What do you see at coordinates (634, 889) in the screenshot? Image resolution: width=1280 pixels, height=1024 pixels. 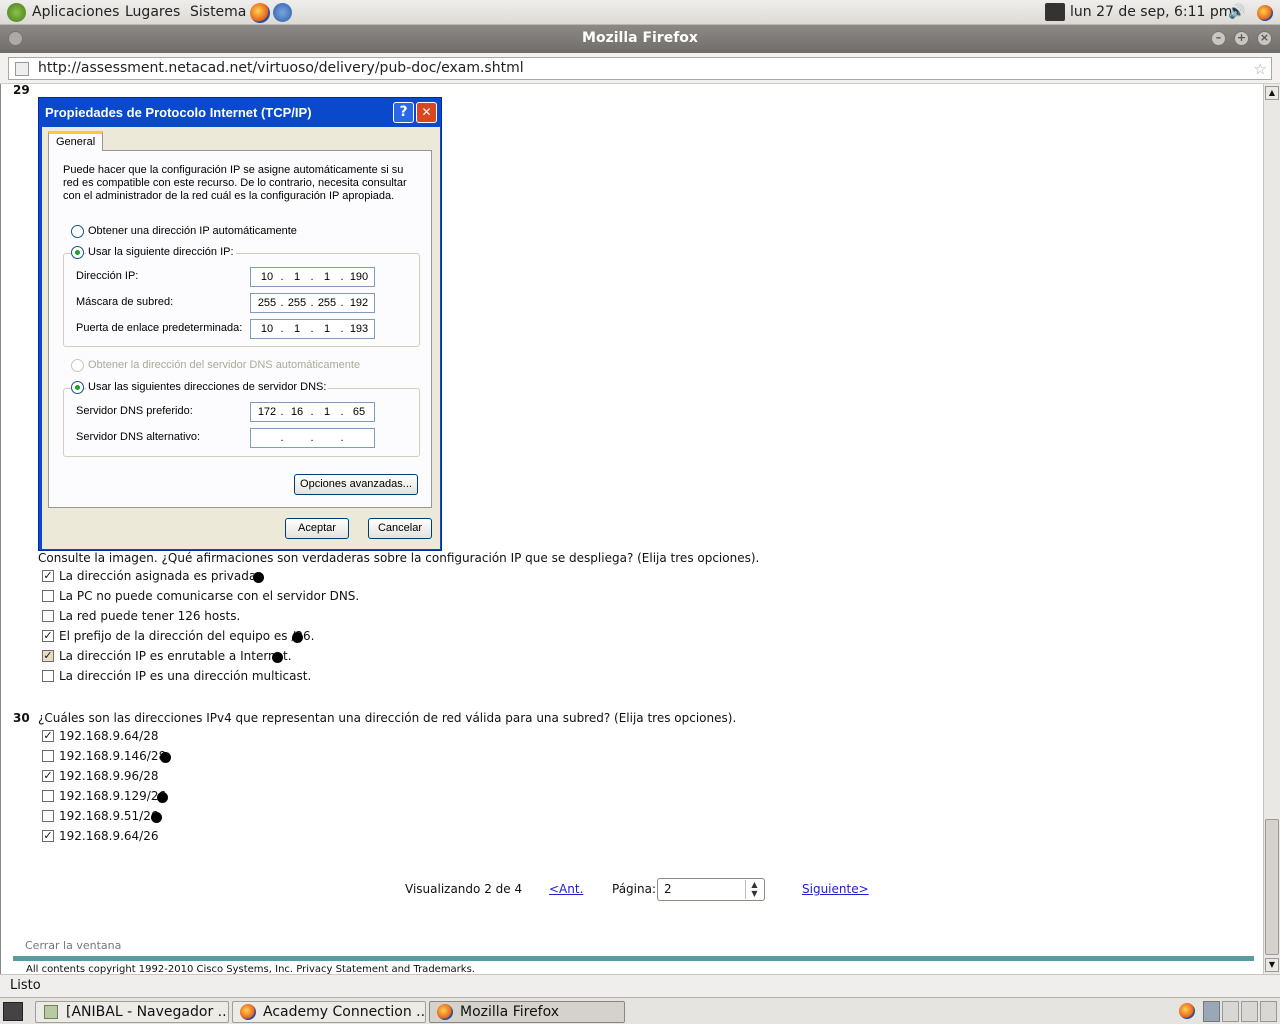 I see `page-label: Página:` at bounding box center [634, 889].